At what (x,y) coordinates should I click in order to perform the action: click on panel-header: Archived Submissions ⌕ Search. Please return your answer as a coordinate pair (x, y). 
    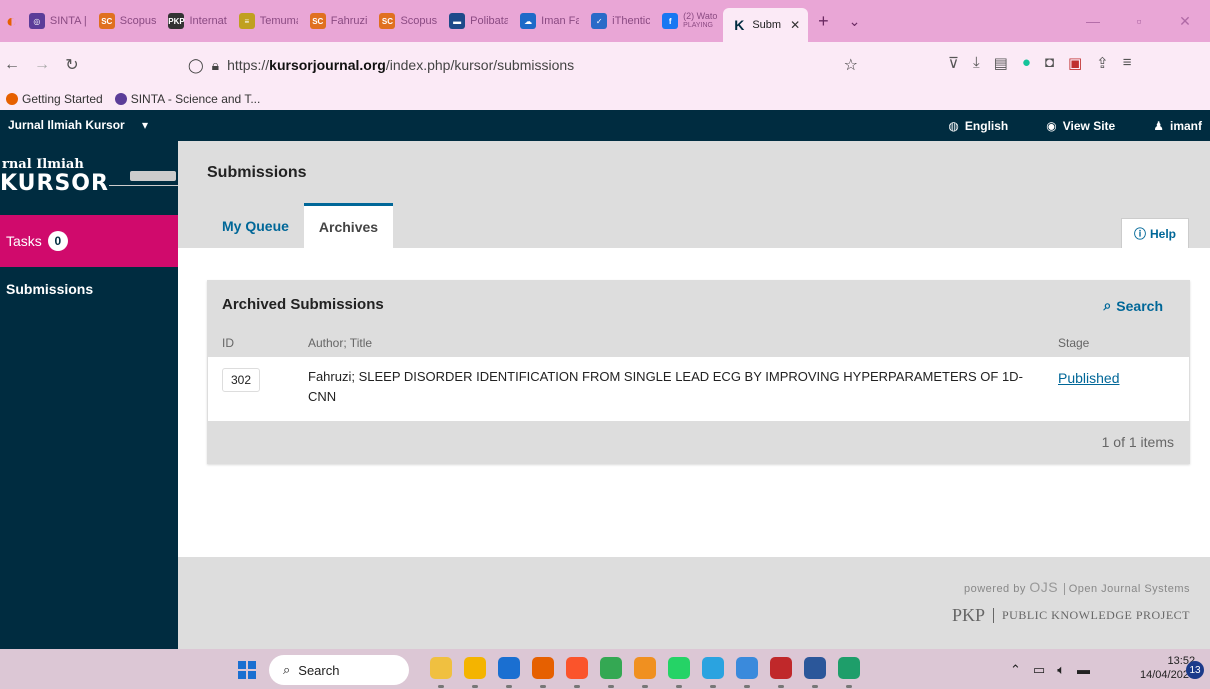
    Looking at the image, I should click on (698, 305).